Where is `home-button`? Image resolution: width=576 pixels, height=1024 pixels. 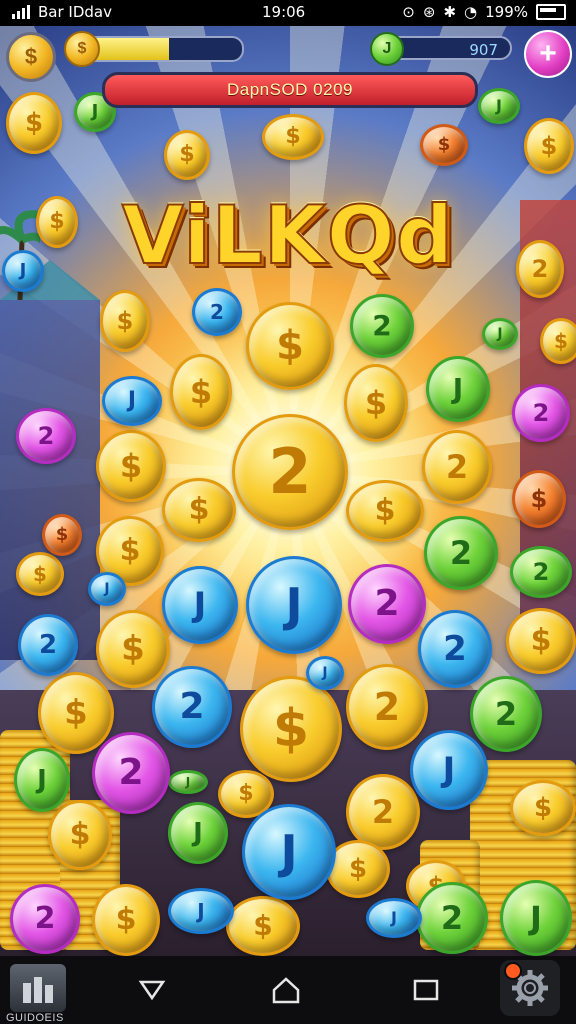 home-button is located at coordinates (286, 990).